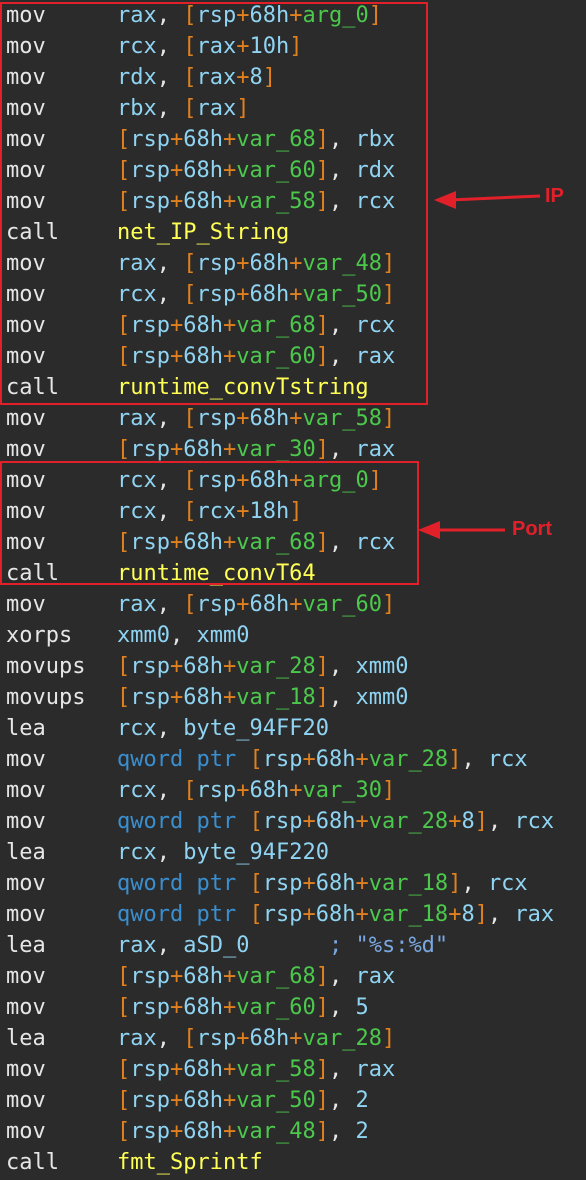  Describe the element at coordinates (256, 294) in the screenshot. I see `operands: rcx, [rsp+68h+var_50]` at that location.